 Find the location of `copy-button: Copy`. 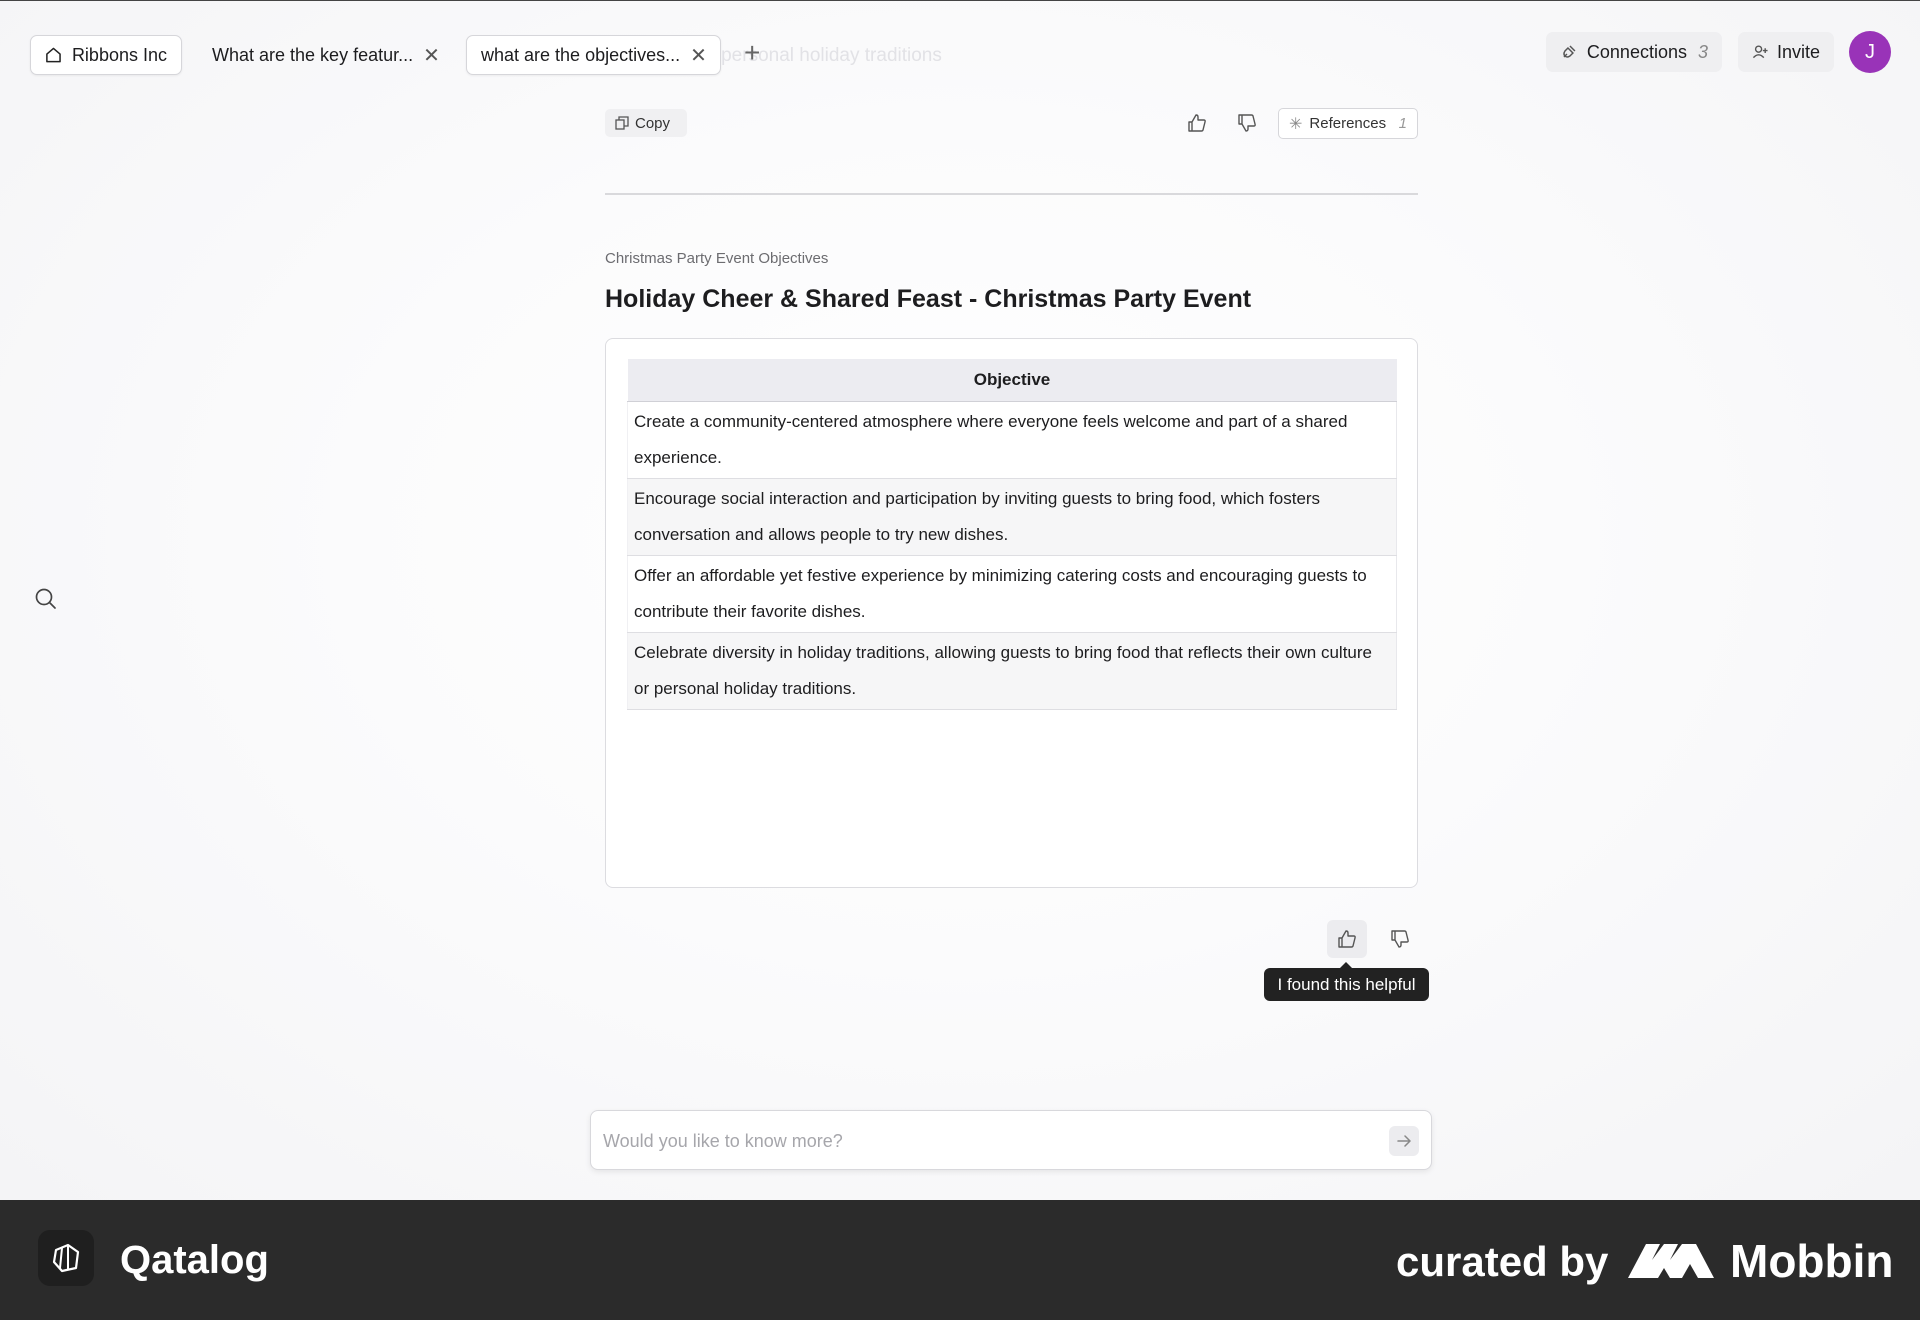

copy-button: Copy is located at coordinates (646, 123).